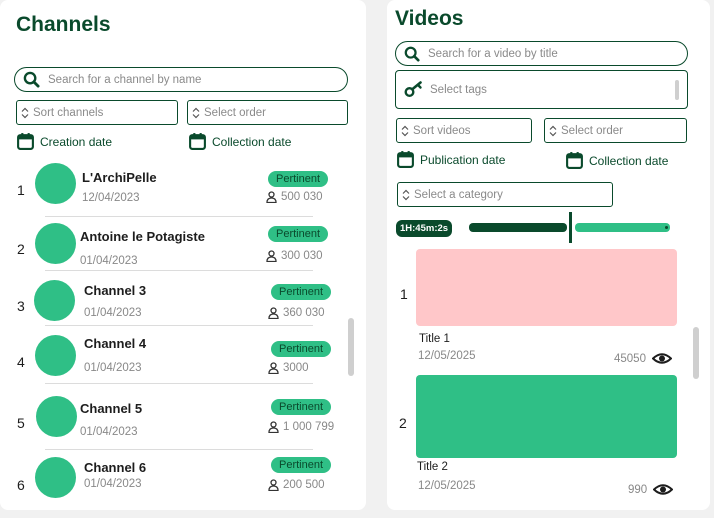 The height and width of the screenshot is (518, 714). What do you see at coordinates (21, 485) in the screenshot?
I see `channel-rank: 6` at bounding box center [21, 485].